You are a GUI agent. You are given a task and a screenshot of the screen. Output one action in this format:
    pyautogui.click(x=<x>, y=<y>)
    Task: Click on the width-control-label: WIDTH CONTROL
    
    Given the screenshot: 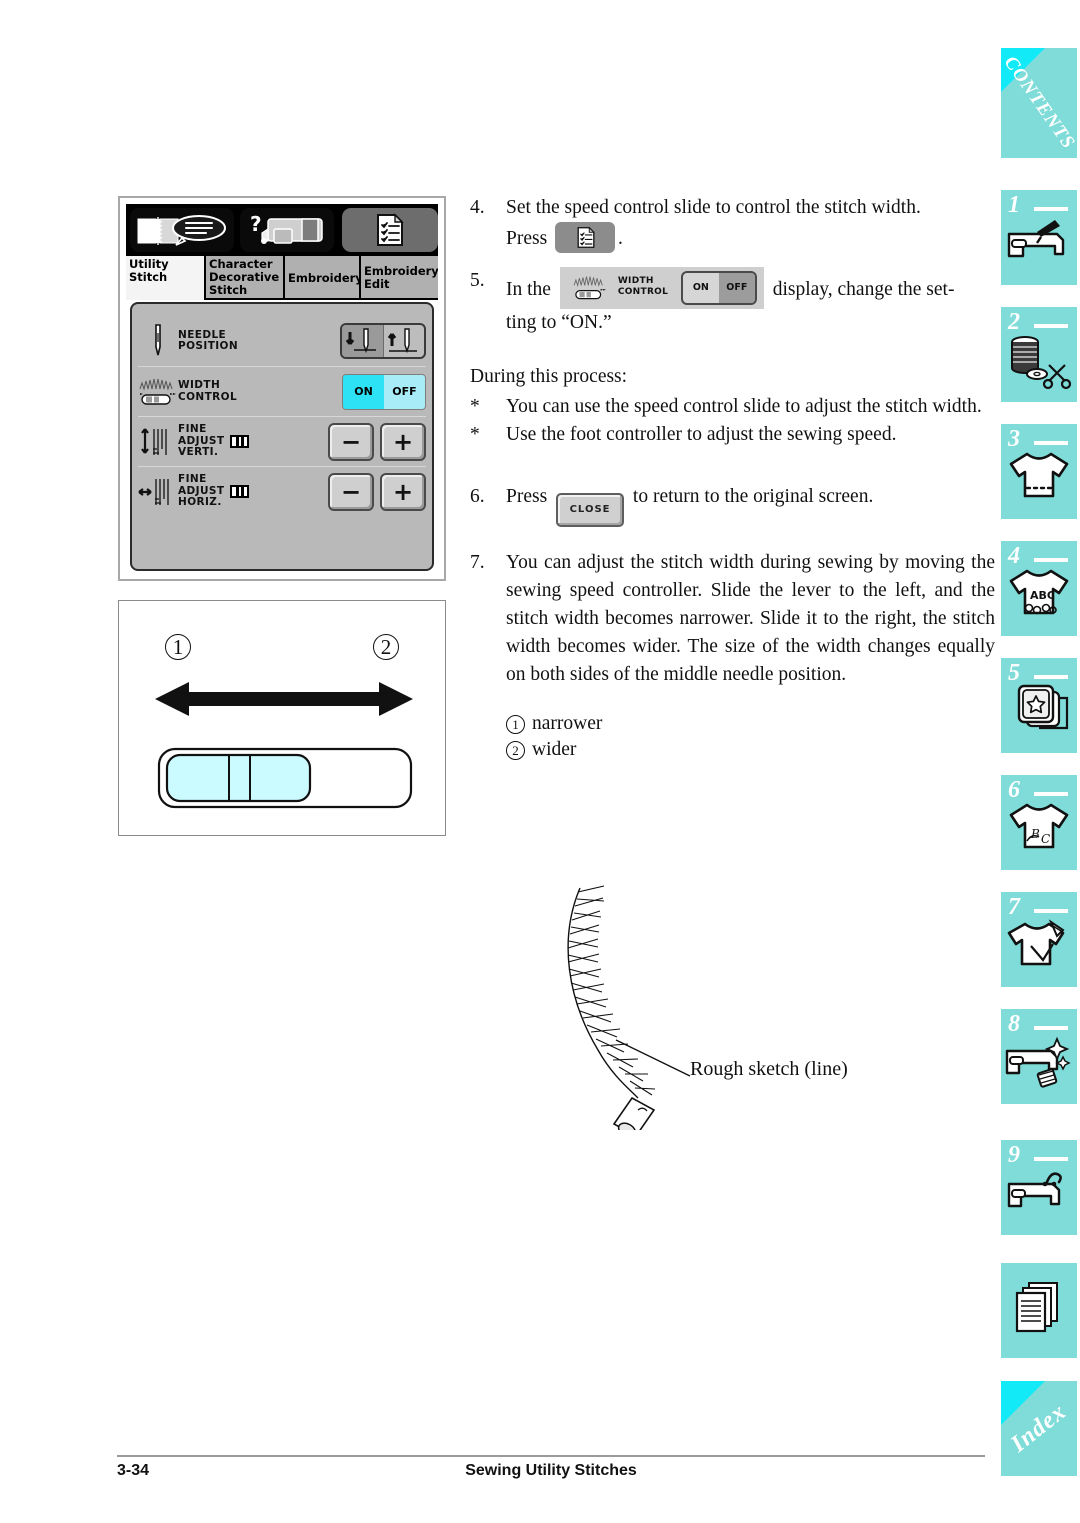 What is the action you would take?
    pyautogui.click(x=643, y=287)
    